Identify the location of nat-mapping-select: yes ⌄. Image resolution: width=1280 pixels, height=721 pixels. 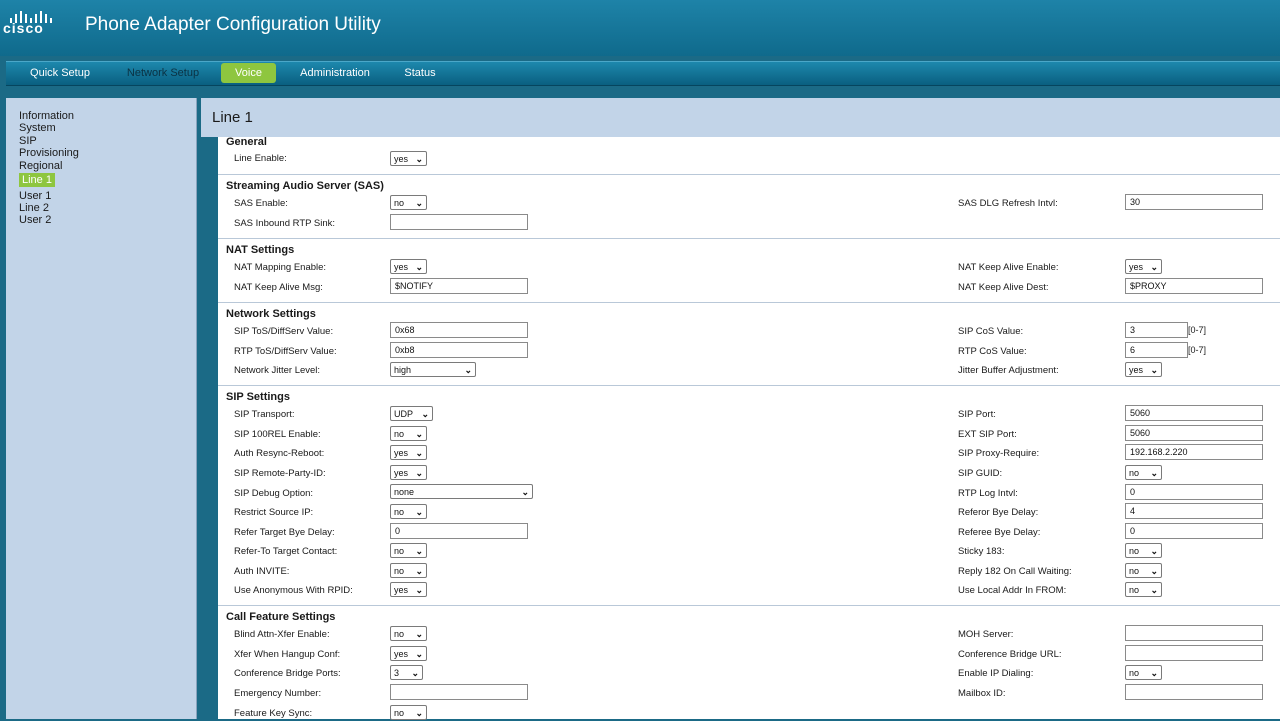
(408, 266).